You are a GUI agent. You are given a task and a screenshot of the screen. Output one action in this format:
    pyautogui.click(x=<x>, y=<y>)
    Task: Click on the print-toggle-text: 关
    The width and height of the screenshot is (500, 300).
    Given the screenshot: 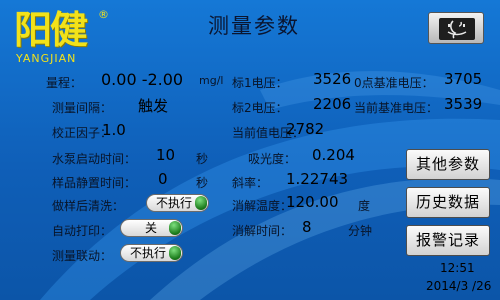 What is the action you would take?
    pyautogui.click(x=151, y=228)
    